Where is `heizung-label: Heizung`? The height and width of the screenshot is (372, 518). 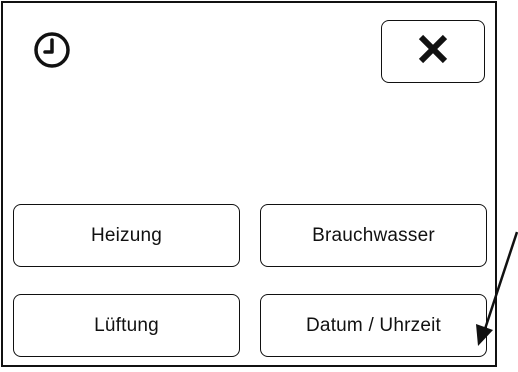
heizung-label: Heizung is located at coordinates (126, 235).